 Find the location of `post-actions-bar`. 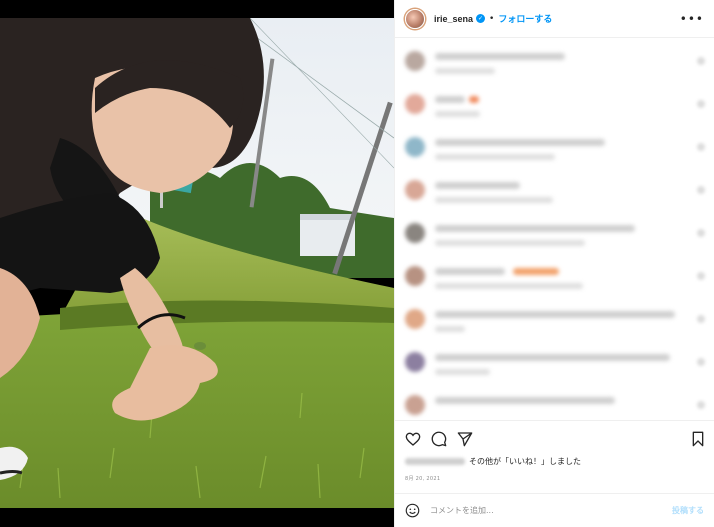

post-actions-bar is located at coordinates (554, 439).